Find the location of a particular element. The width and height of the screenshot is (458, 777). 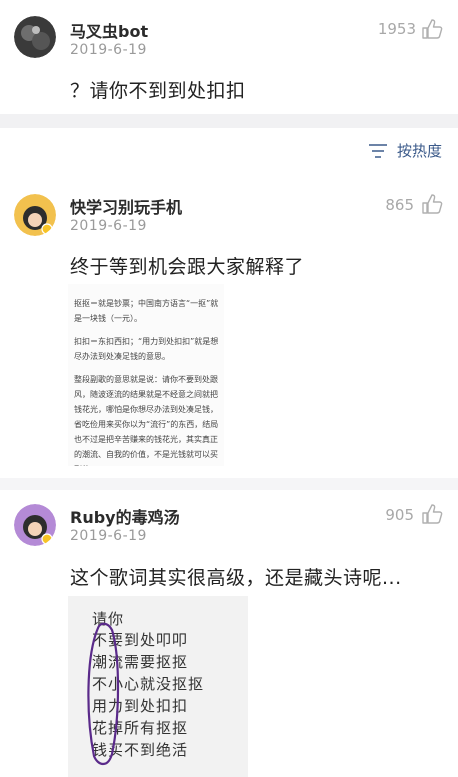

article-line: 风，随波逐流的结果就是不经意之间就把 is located at coordinates (146, 394).